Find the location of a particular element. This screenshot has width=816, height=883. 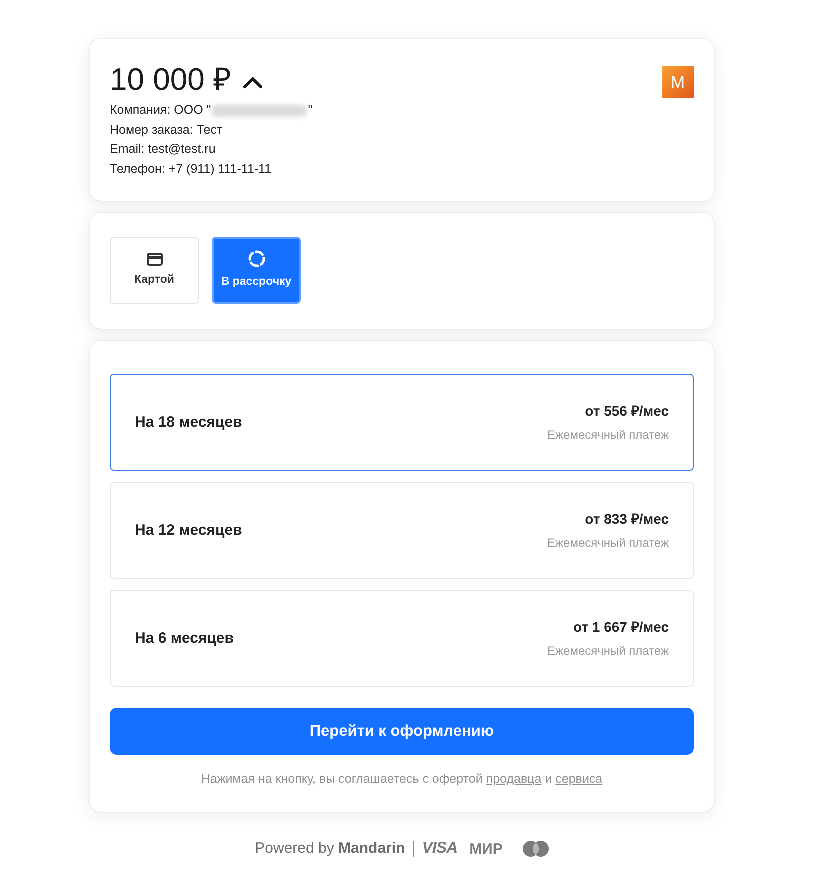

installment-option: На 12 месяцев от 833 ₽/мес Ежемесячный платеж is located at coordinates (402, 531).